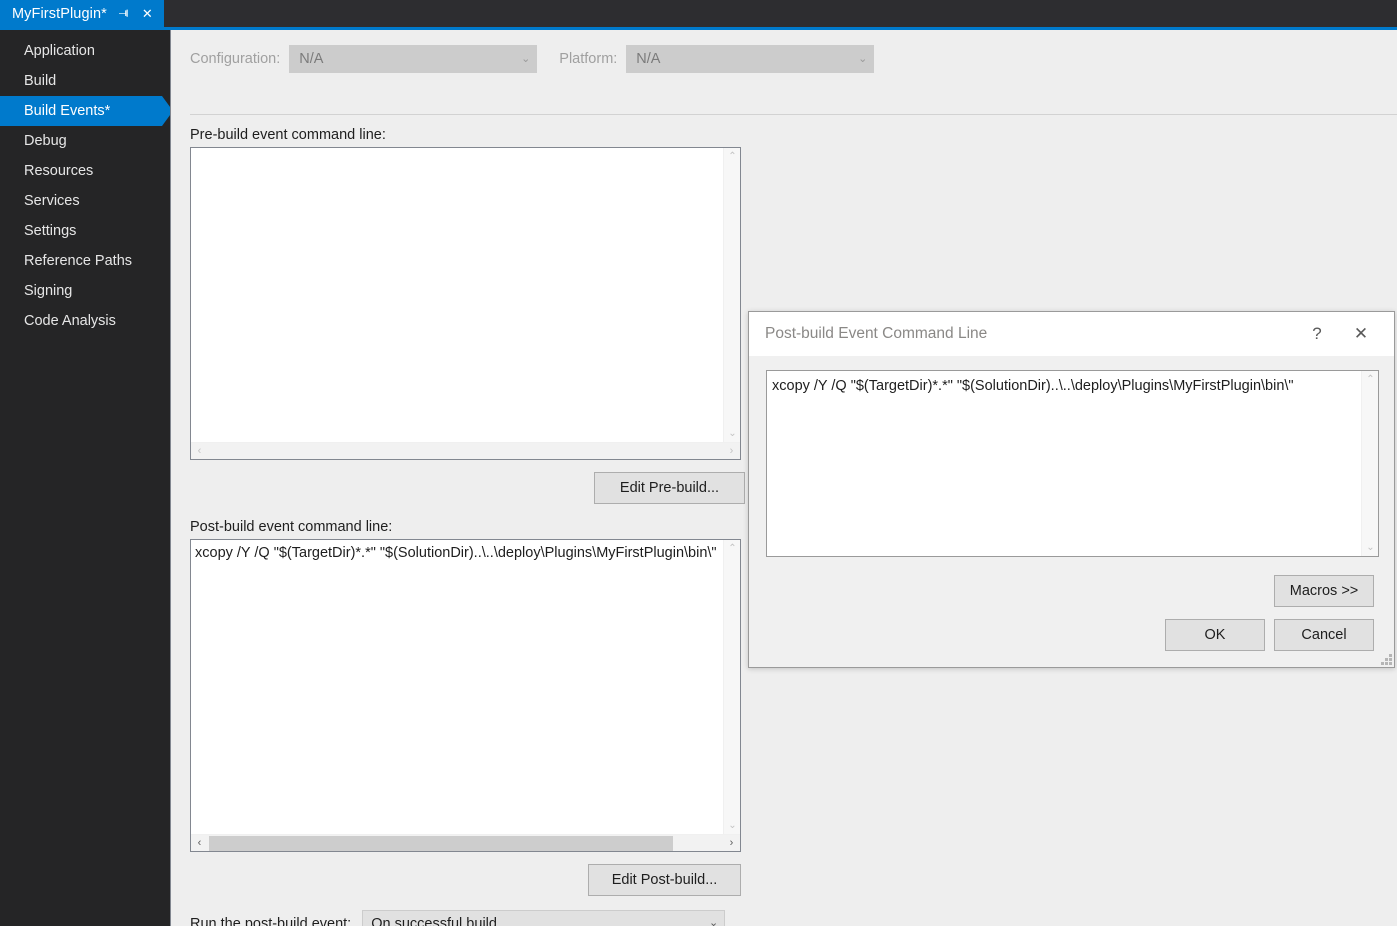 The height and width of the screenshot is (926, 1397). Describe the element at coordinates (648, 59) in the screenshot. I see `platform-value: N/A` at that location.